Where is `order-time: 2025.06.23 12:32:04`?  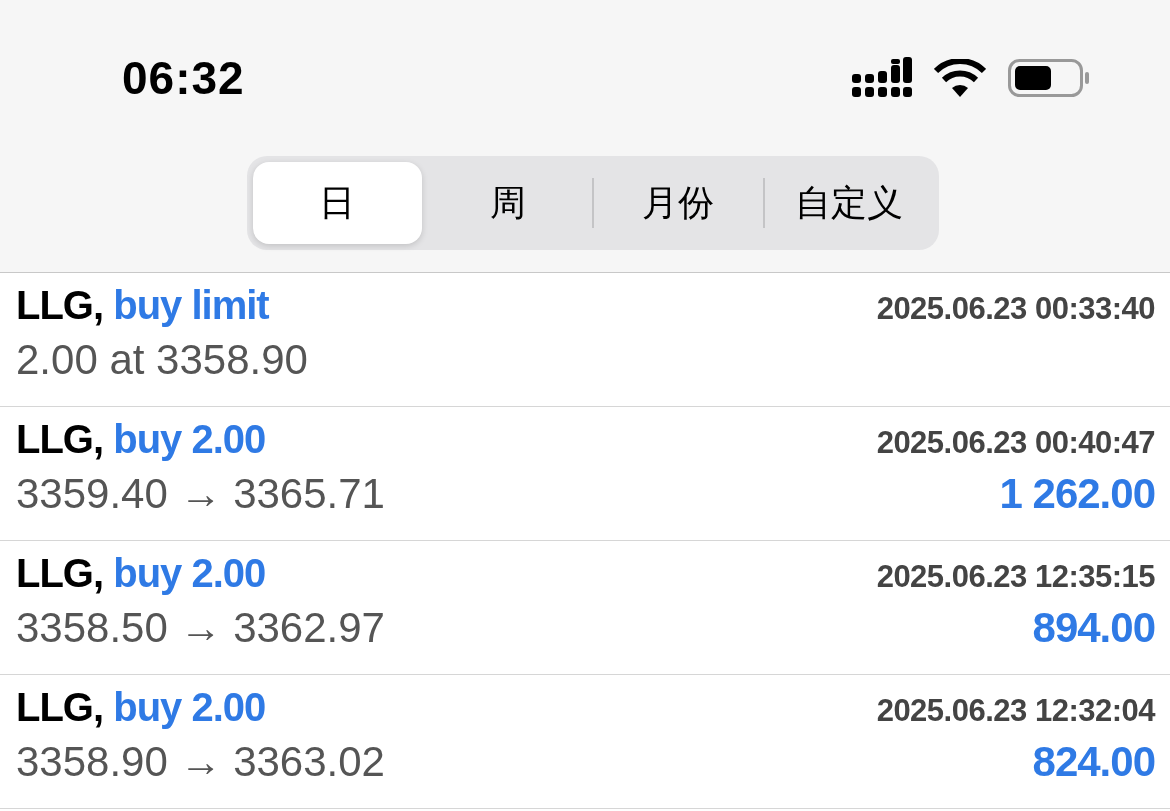
order-time: 2025.06.23 12:32:04 is located at coordinates (1015, 711).